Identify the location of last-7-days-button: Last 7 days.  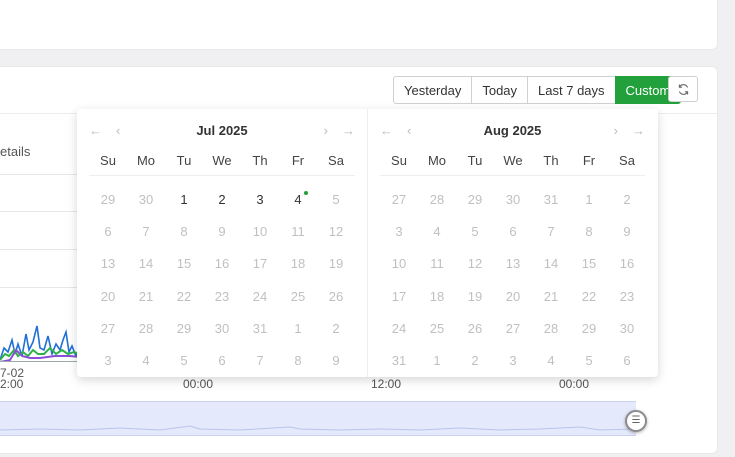
(571, 90).